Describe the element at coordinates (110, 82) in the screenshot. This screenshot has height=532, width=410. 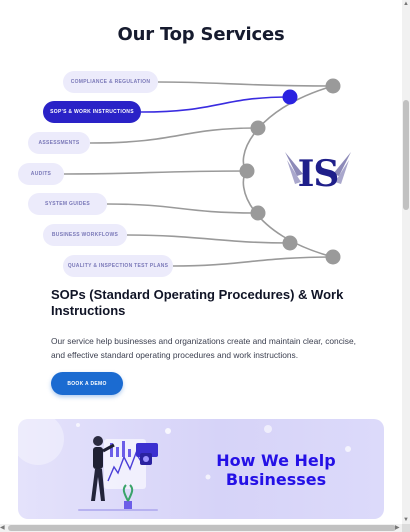
I see `service-pill-compliance: Compliance & Regulation` at that location.